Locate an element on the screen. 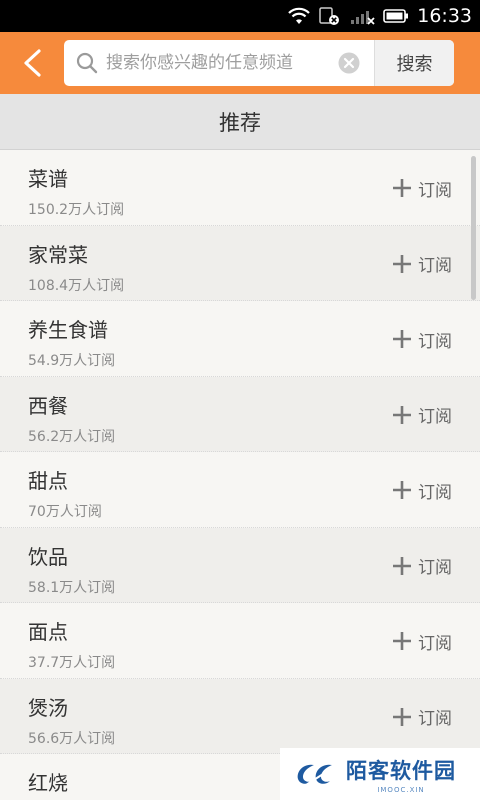 Image resolution: width=480 pixels, height=800 pixels. channel-name: 养生食谱 is located at coordinates (68, 330).